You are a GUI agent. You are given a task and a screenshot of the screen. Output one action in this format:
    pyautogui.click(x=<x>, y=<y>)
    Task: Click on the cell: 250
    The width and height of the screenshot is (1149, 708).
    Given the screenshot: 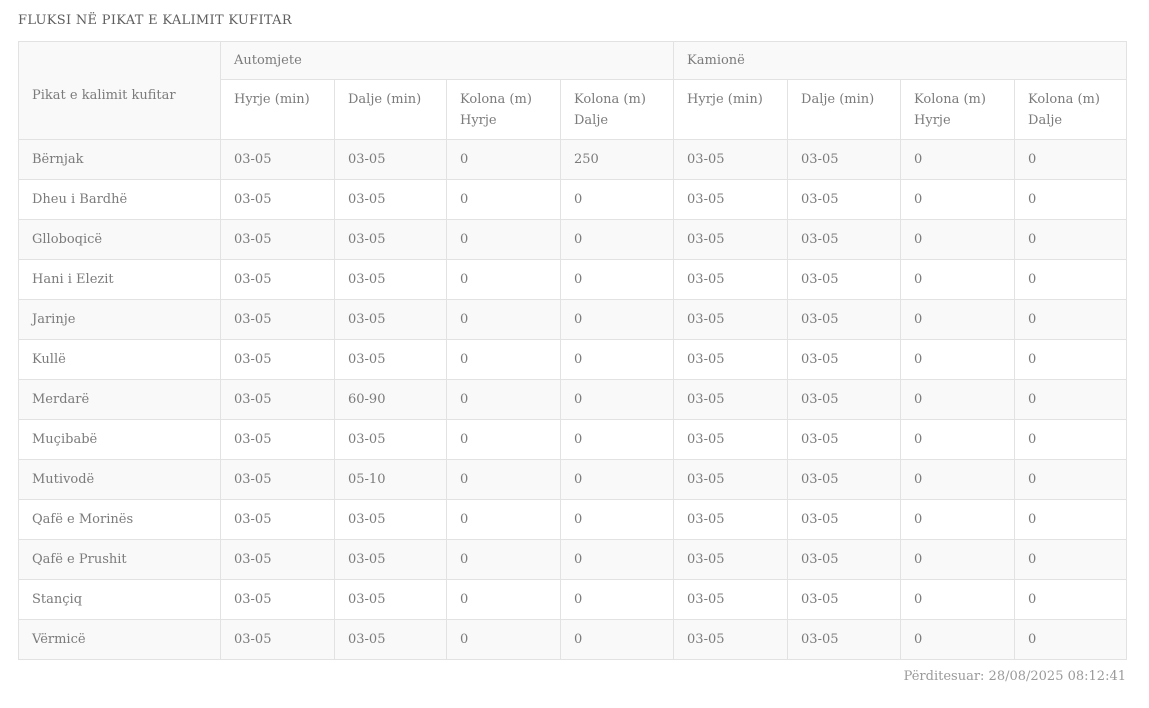 What is the action you would take?
    pyautogui.click(x=617, y=159)
    